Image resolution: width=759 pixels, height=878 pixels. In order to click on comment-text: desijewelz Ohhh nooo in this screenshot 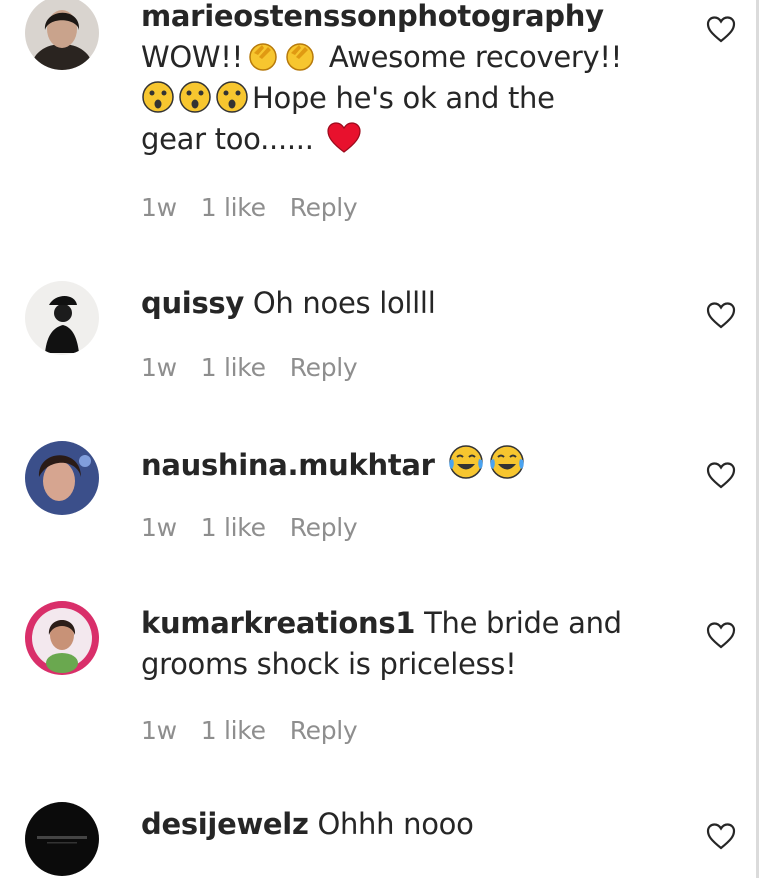, I will do `click(393, 824)`.